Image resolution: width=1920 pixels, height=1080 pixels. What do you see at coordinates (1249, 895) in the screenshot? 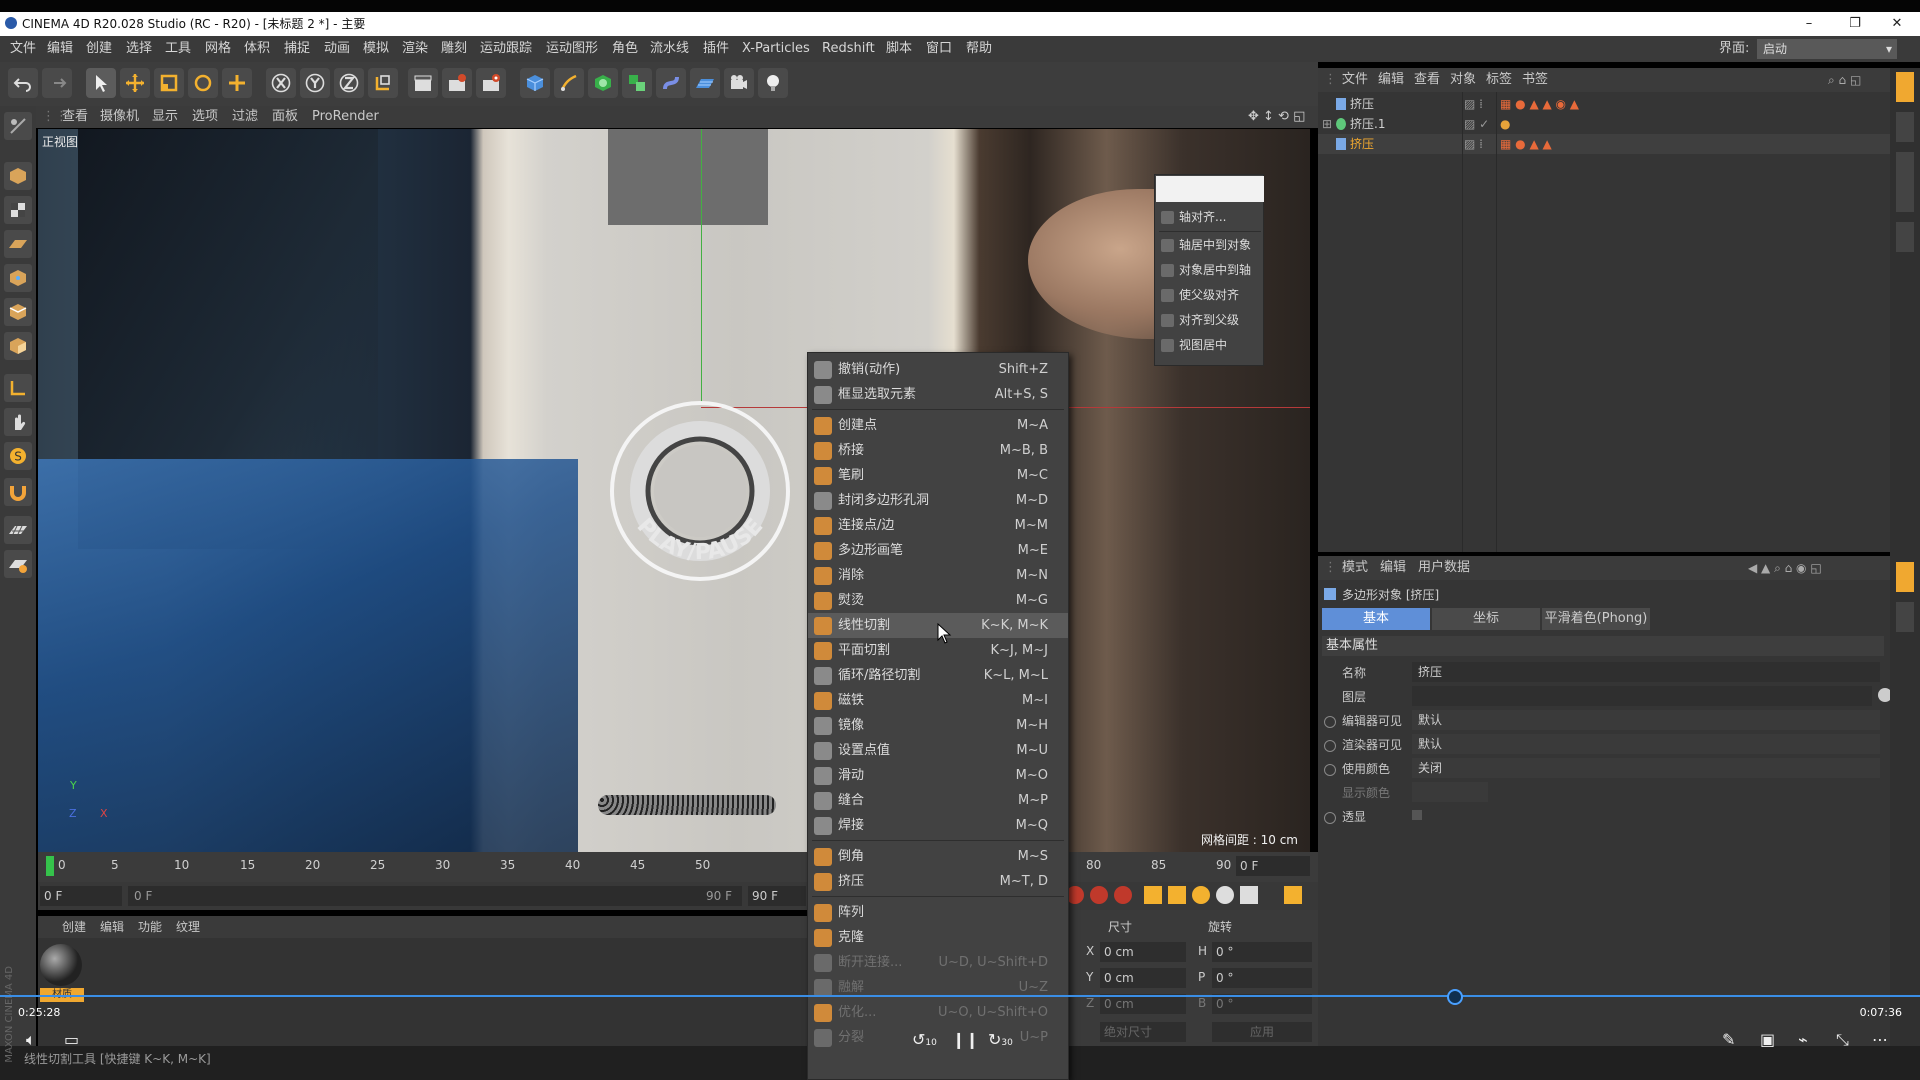
I see `pla-key-icon` at bounding box center [1249, 895].